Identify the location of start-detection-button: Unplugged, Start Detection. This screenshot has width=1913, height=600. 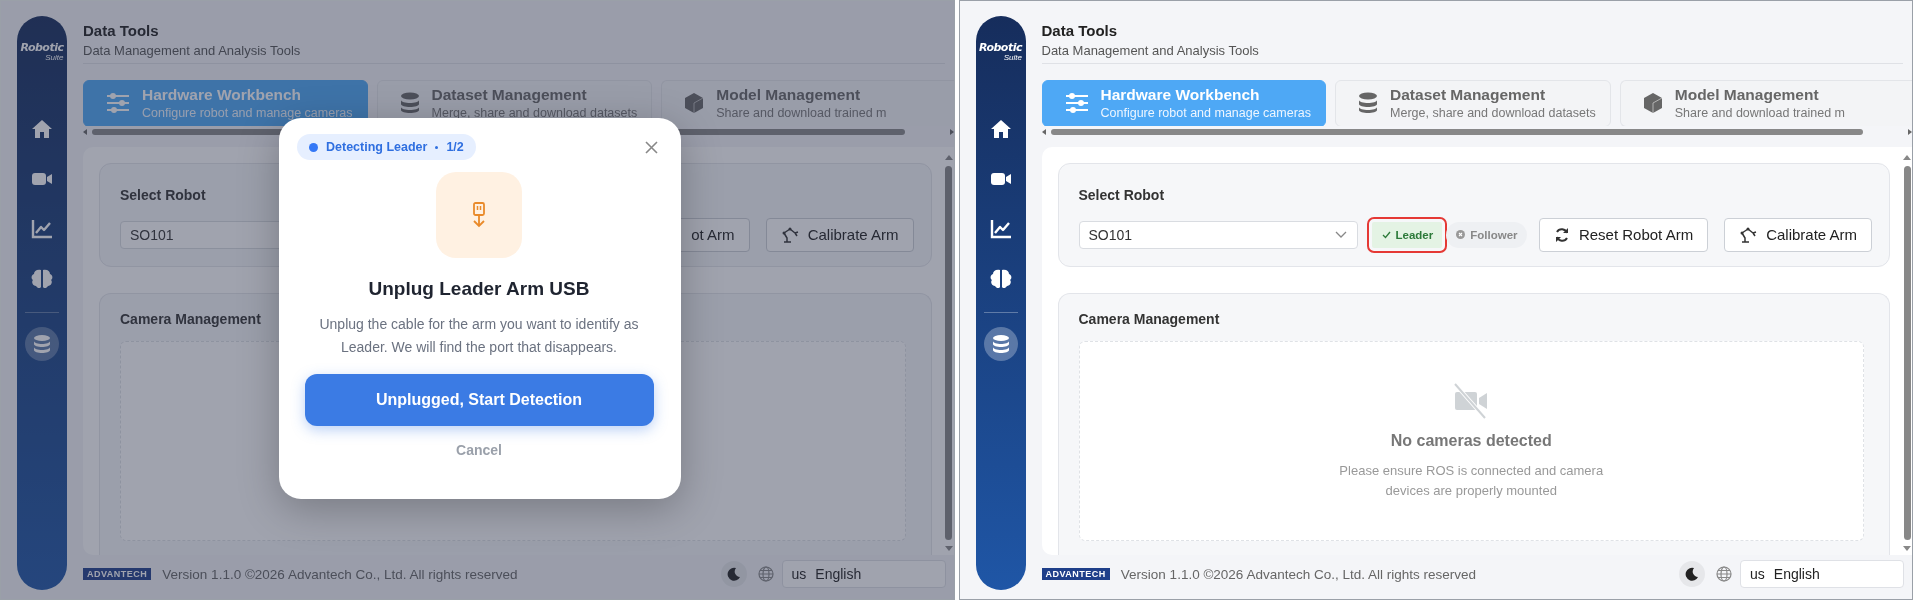
(479, 400).